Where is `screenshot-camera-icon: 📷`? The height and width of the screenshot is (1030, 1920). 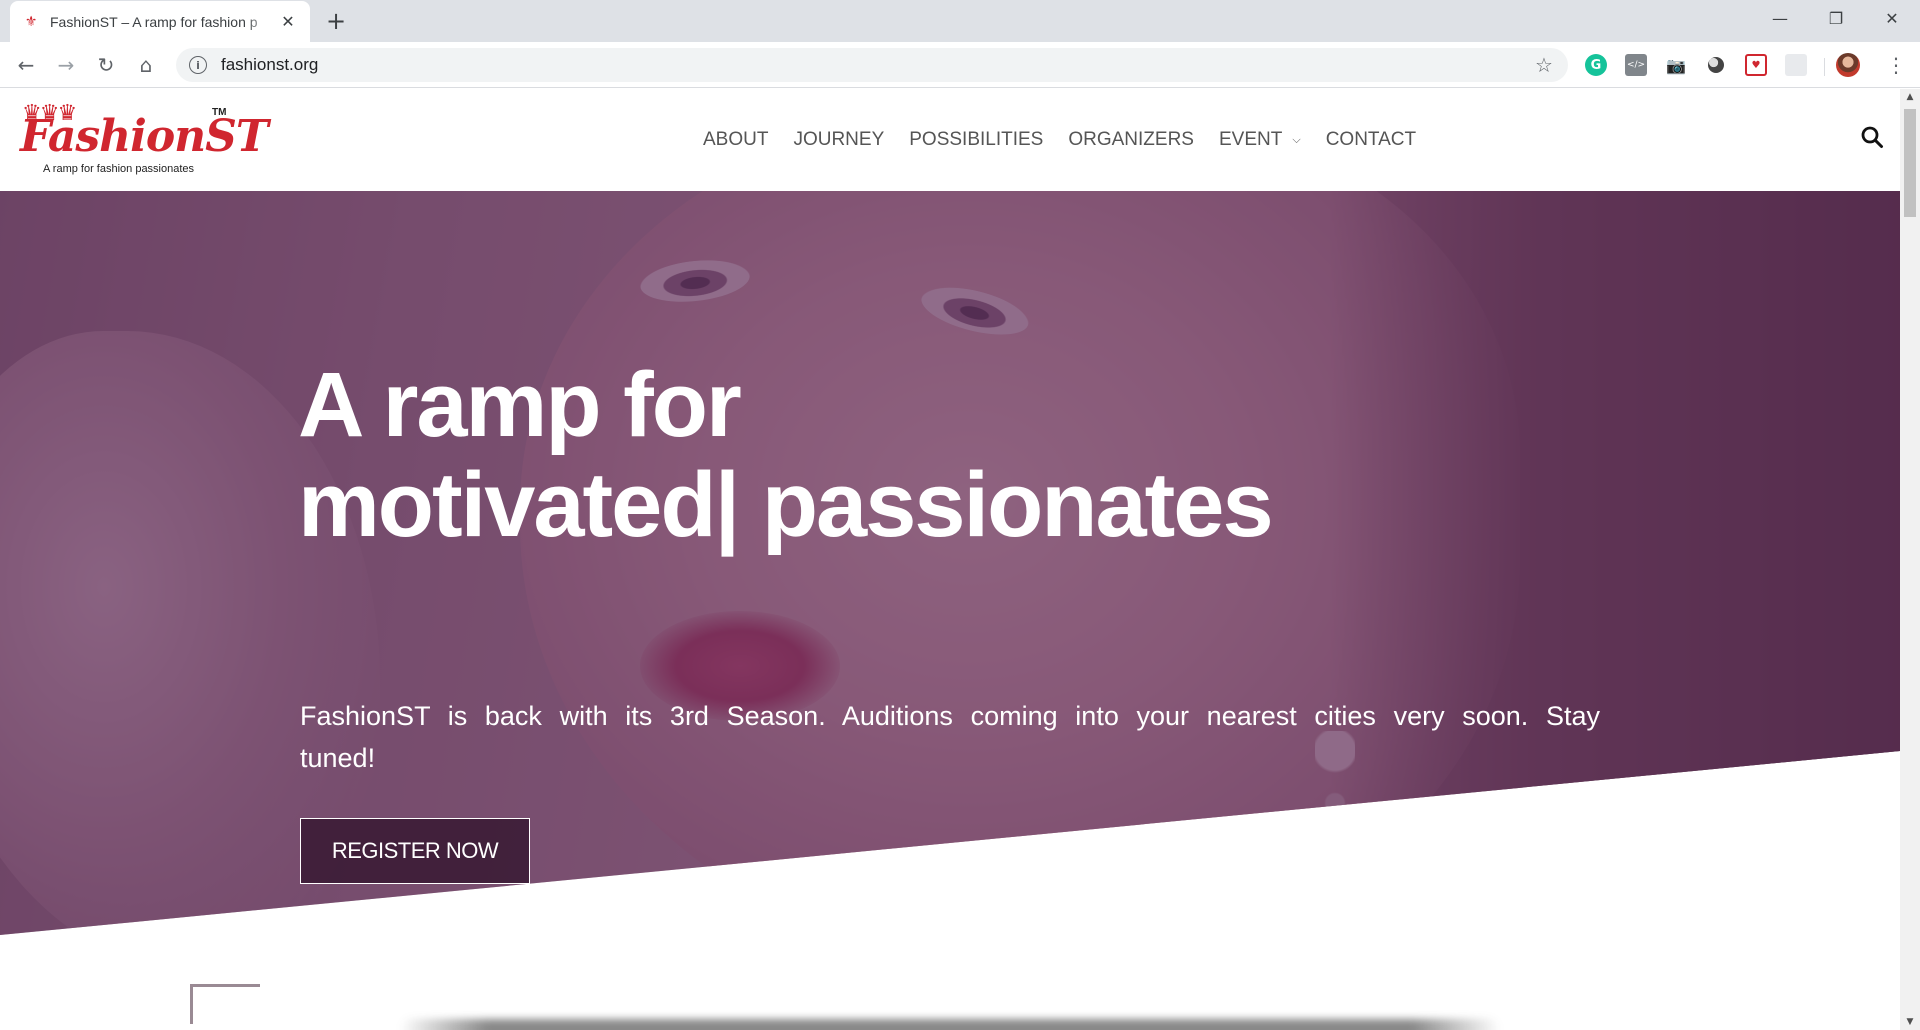 screenshot-camera-icon: 📷 is located at coordinates (1676, 65).